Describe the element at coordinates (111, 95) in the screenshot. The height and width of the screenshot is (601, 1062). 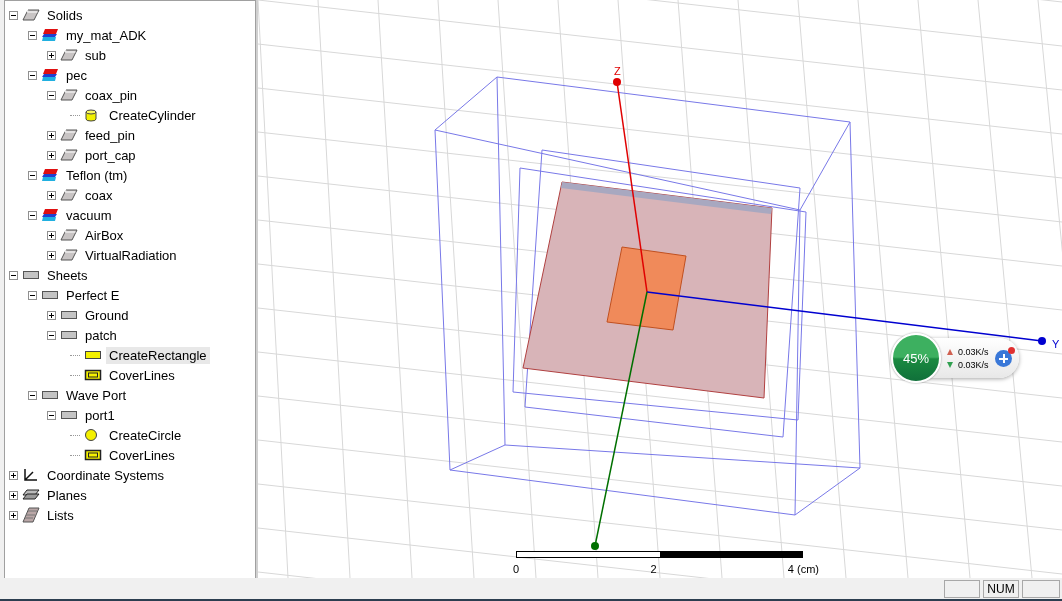
I see `tree-item: coax_pin` at that location.